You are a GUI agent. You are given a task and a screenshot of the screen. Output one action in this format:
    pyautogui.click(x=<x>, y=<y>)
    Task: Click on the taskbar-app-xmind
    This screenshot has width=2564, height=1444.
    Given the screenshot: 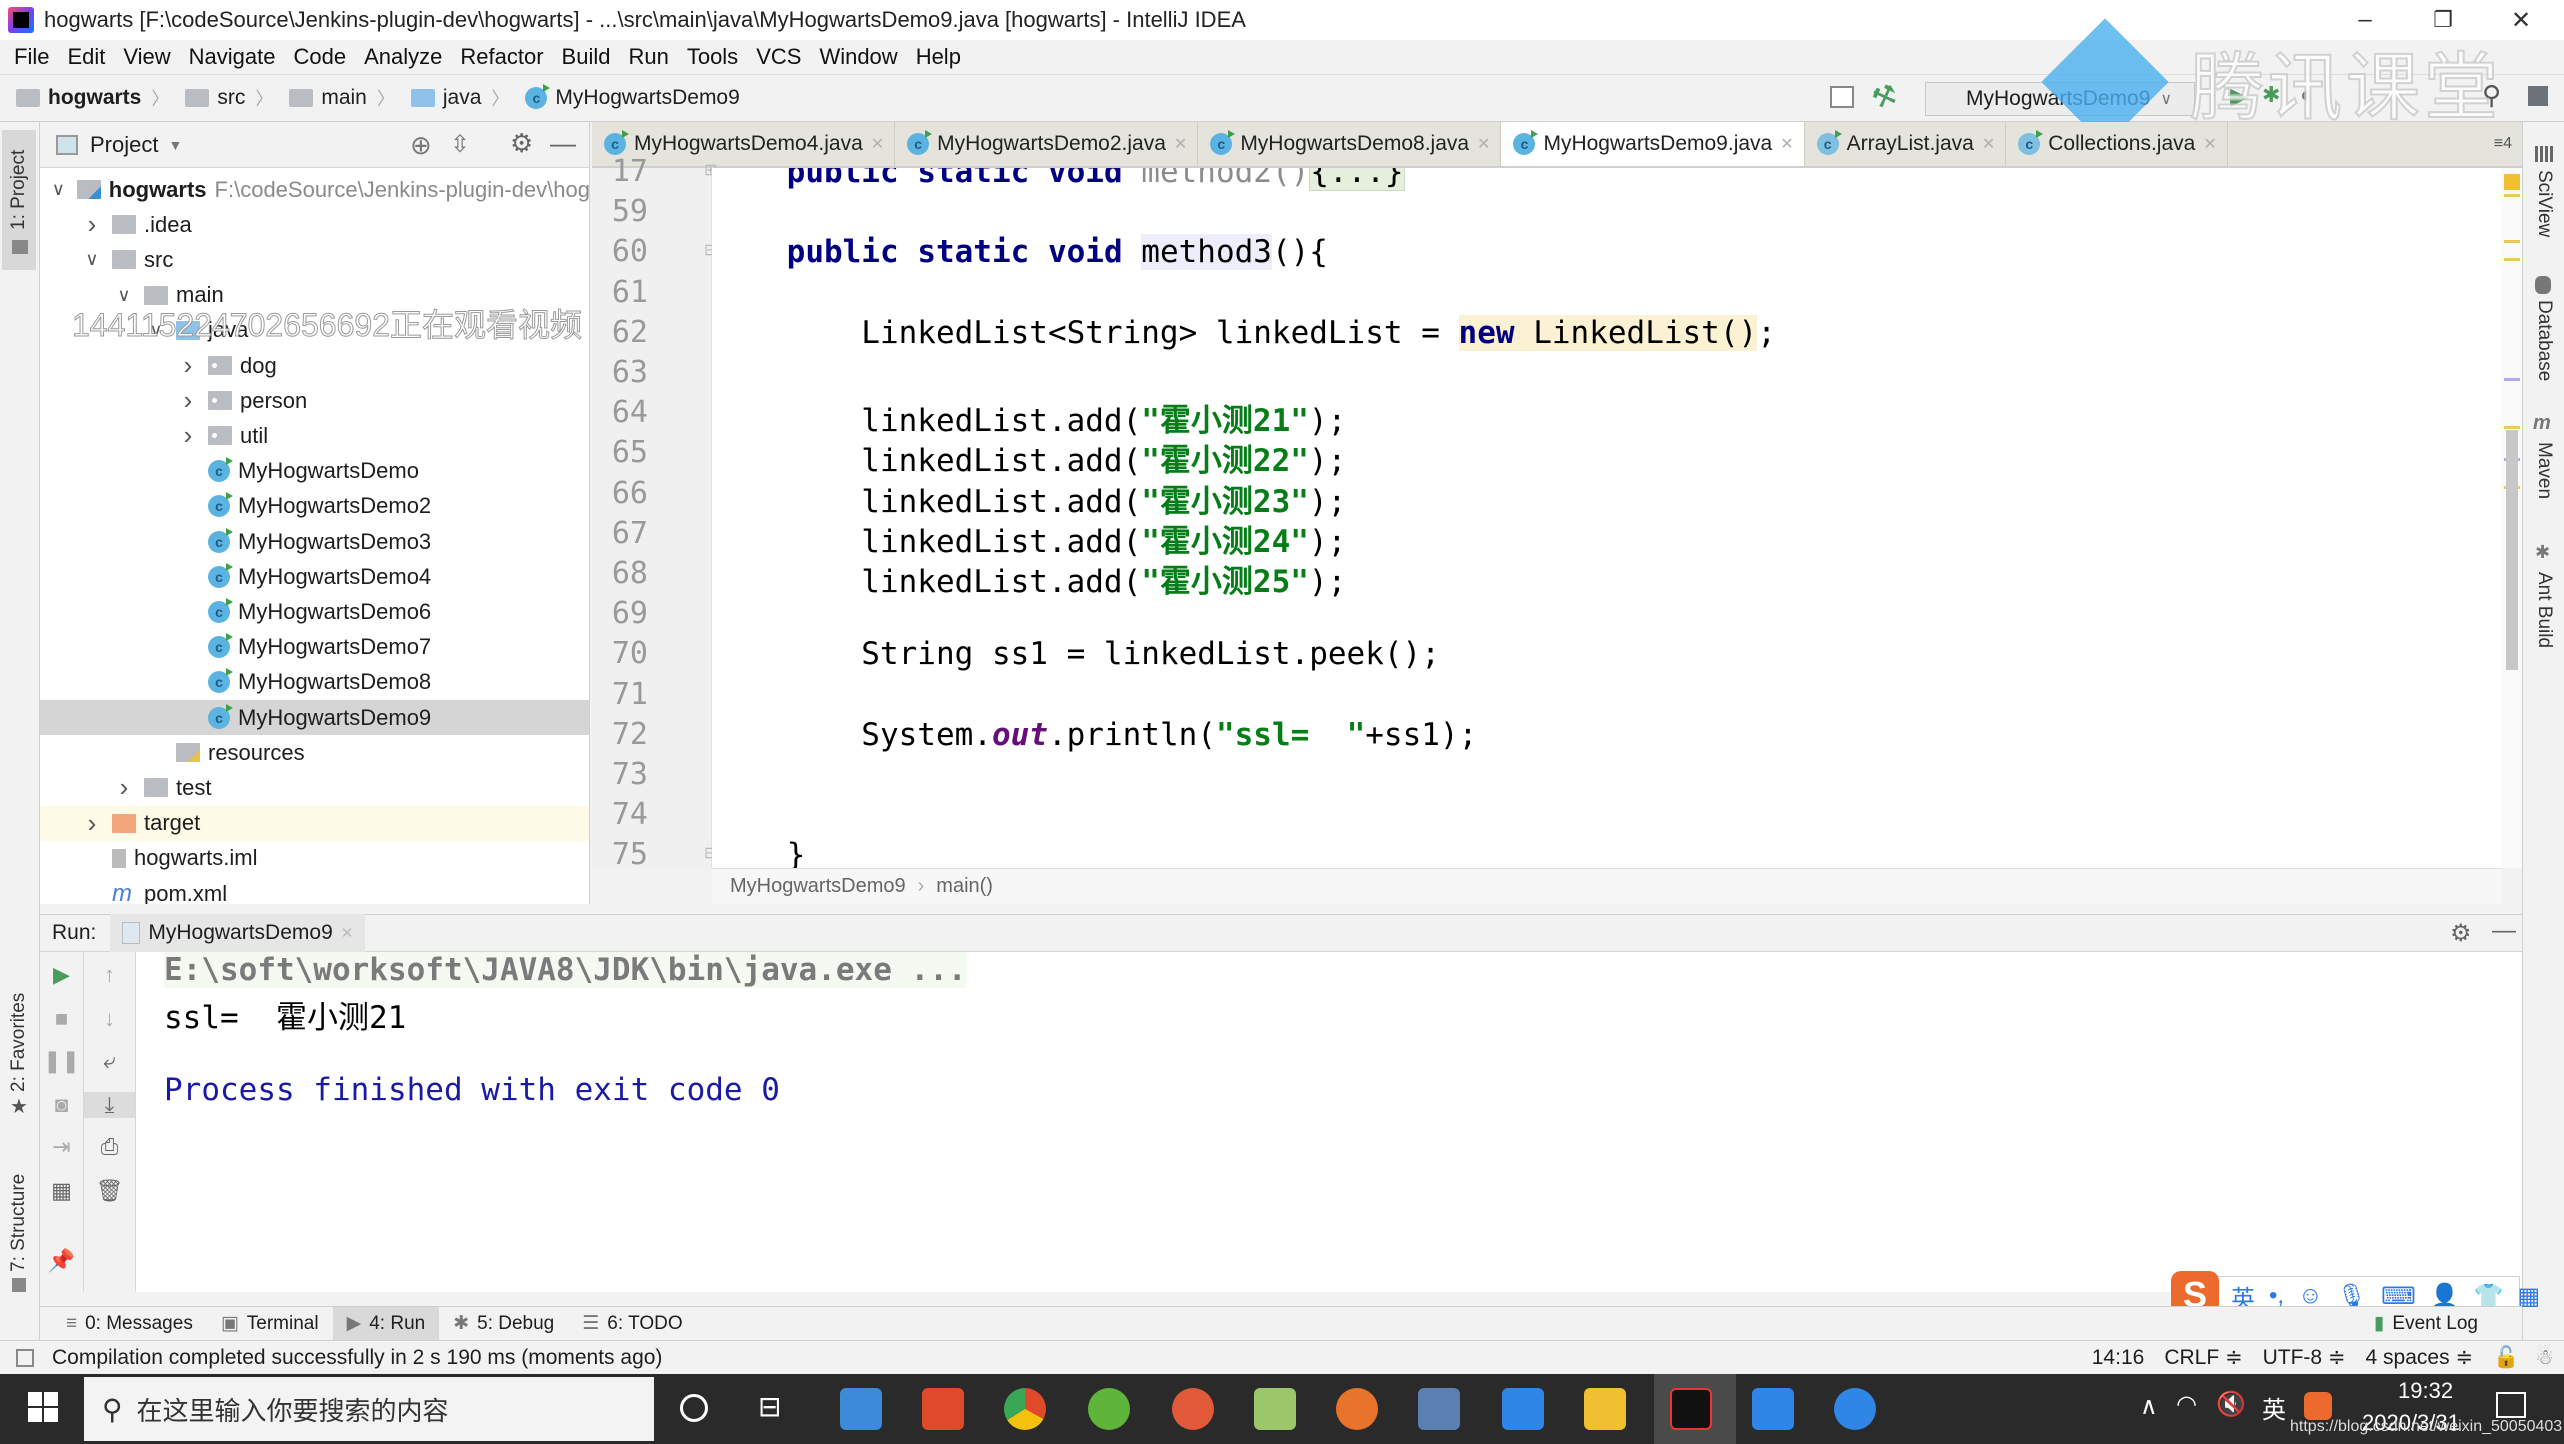 What is the action you would take?
    pyautogui.click(x=943, y=1409)
    